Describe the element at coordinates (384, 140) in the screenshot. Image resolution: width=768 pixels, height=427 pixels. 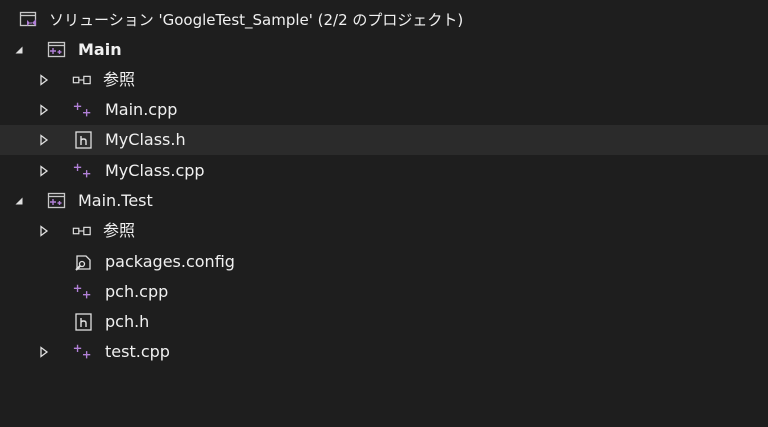
I see `tree-item-myclass-h: MyClass.h` at that location.